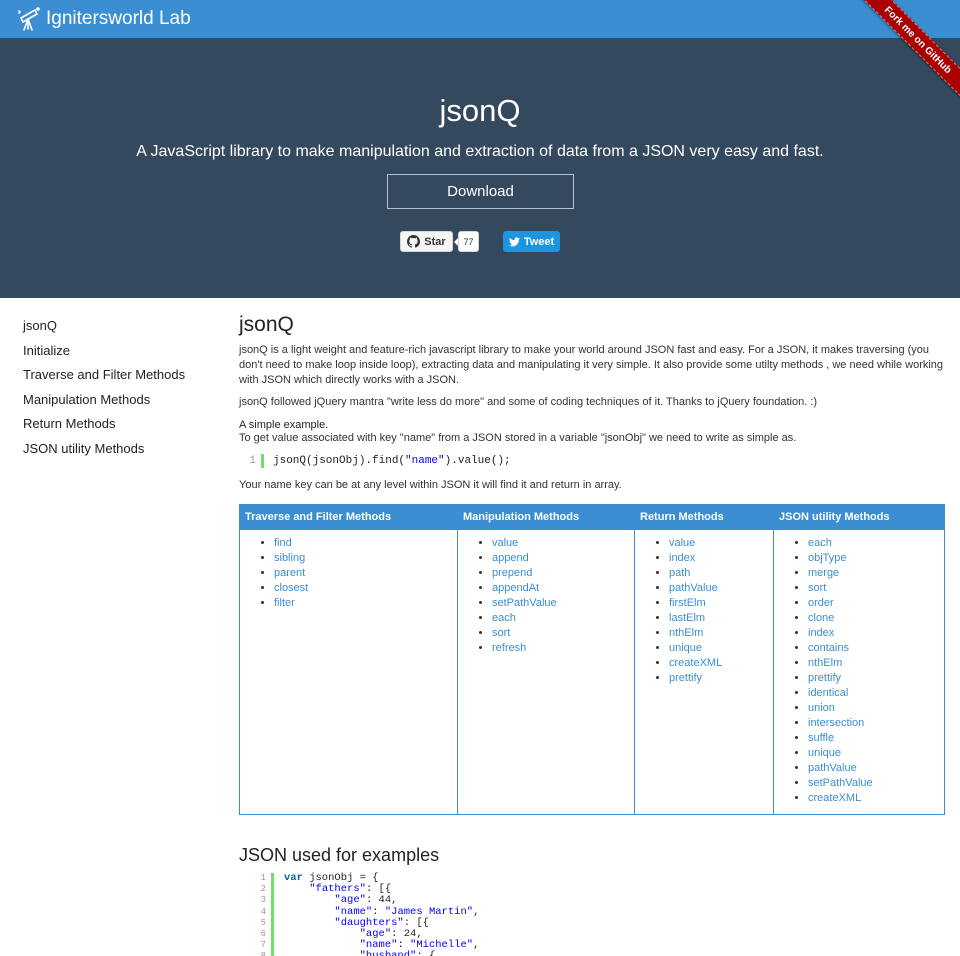 Image resolution: width=960 pixels, height=956 pixels. I want to click on method-link: appendAt, so click(563, 588).